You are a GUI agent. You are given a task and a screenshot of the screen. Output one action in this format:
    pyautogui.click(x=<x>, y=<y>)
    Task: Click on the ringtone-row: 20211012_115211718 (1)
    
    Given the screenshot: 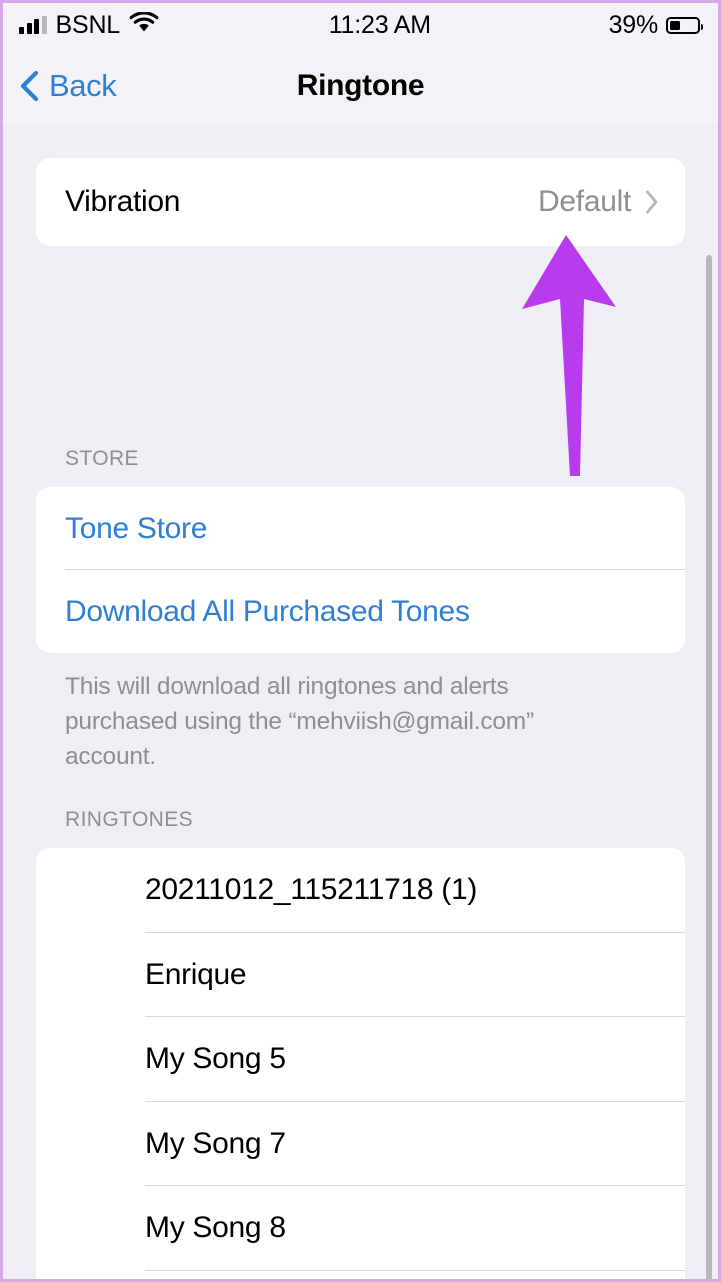 What is the action you would take?
    pyautogui.click(x=360, y=890)
    